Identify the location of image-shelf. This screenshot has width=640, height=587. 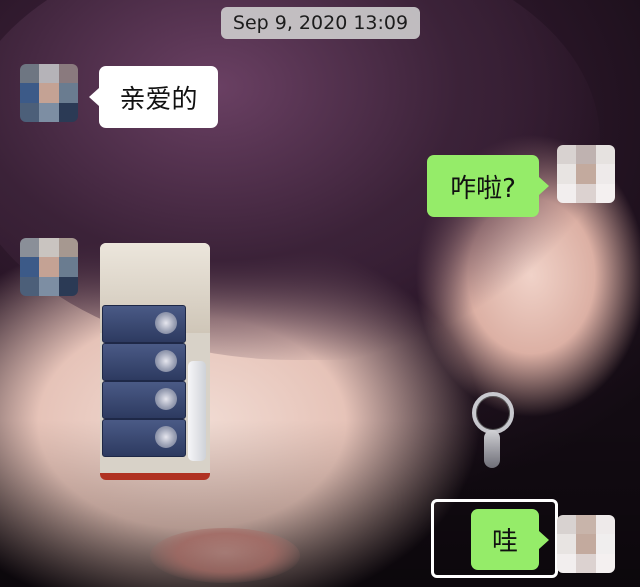
(155, 476).